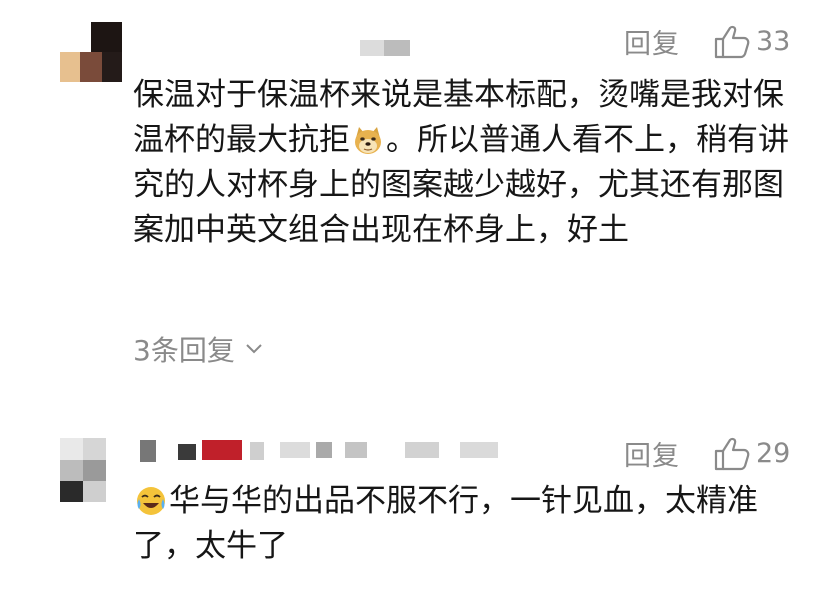 Image resolution: width=828 pixels, height=602 pixels. I want to click on chevron-down-icon, so click(254, 349).